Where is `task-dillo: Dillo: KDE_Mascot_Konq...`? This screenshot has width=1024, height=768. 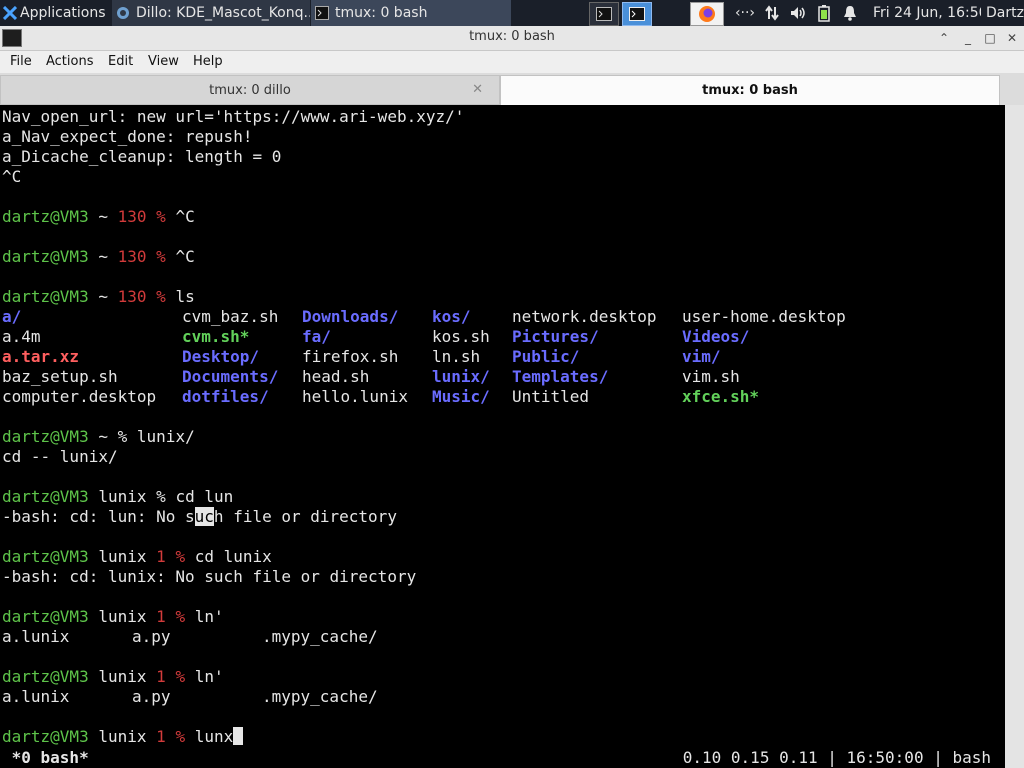 task-dillo: Dillo: KDE_Mascot_Konq... is located at coordinates (211, 13).